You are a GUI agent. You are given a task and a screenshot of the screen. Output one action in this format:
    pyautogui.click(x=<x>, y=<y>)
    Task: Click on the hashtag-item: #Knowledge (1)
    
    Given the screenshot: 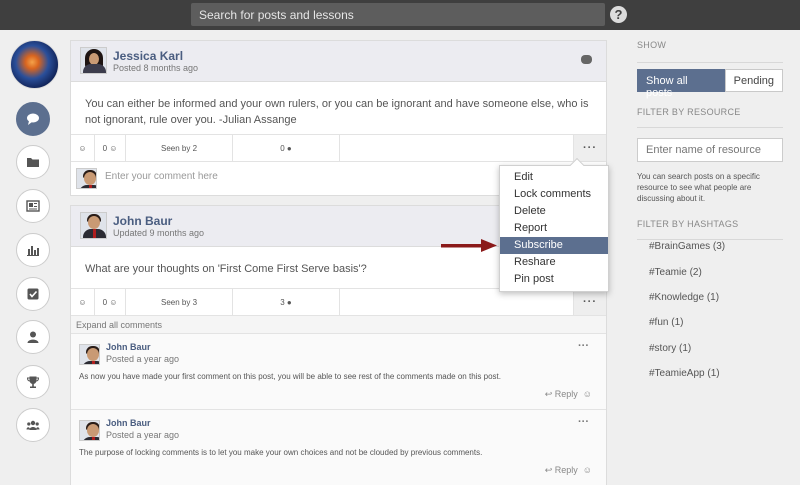 What is the action you would take?
    pyautogui.click(x=684, y=297)
    